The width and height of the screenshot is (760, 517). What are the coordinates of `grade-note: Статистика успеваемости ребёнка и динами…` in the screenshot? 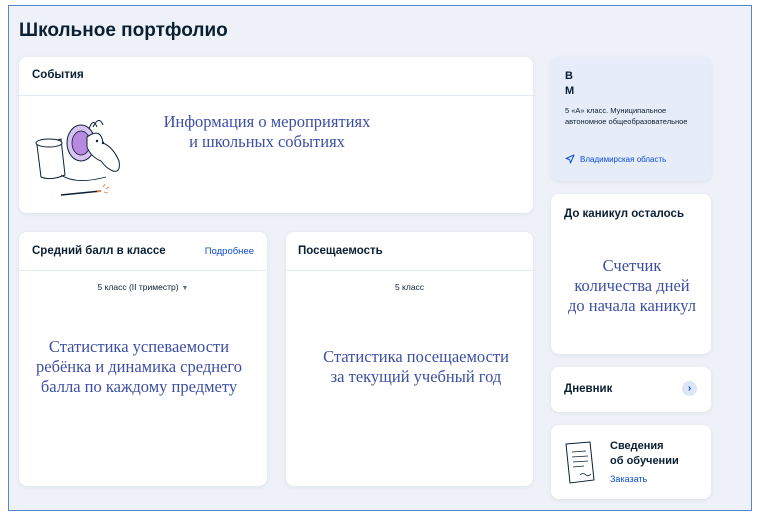 It's located at (139, 367).